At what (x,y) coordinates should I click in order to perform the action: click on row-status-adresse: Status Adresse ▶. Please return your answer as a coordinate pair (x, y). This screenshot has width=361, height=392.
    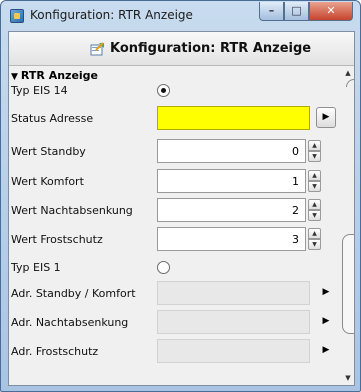
    Looking at the image, I should click on (175, 119).